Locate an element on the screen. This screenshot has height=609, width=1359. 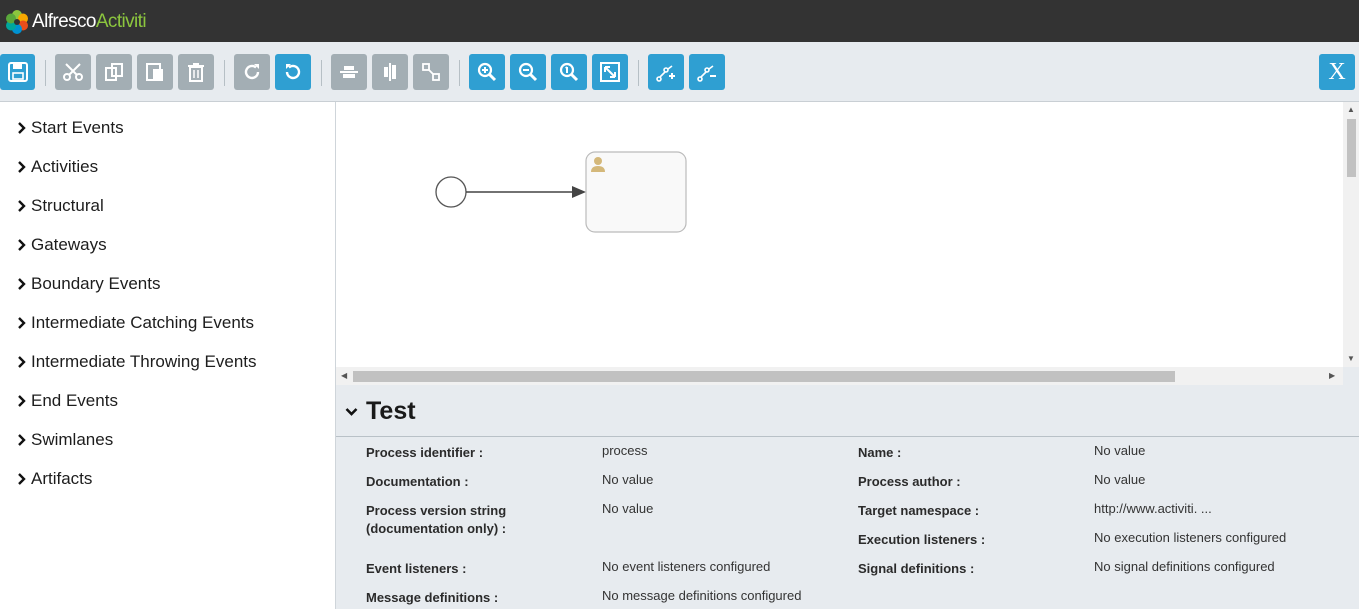
zoom-in-icon is located at coordinates (487, 72).